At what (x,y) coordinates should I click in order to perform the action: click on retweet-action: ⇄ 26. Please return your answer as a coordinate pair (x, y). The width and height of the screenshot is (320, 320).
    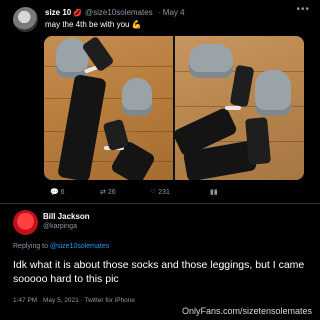
    Looking at the image, I should click on (108, 192).